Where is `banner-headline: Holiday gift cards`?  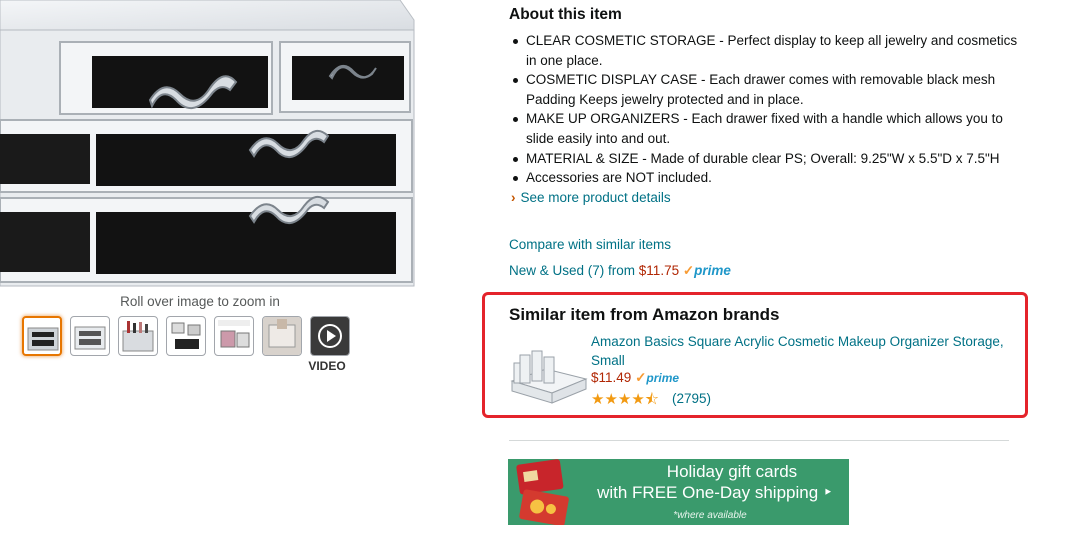
banner-headline: Holiday gift cards is located at coordinates (732, 471).